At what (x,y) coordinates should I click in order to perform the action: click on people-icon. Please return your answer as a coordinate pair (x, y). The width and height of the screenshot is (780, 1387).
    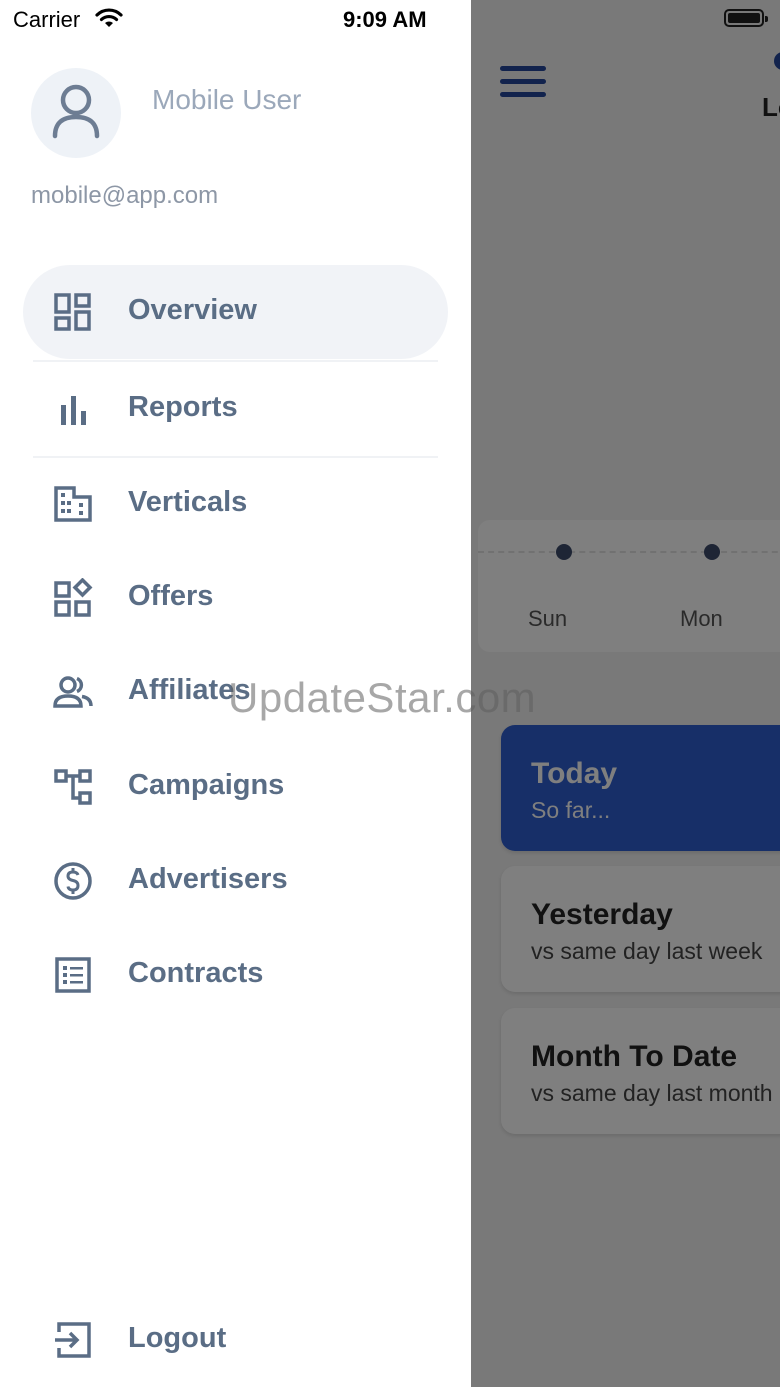
    Looking at the image, I should click on (73, 692).